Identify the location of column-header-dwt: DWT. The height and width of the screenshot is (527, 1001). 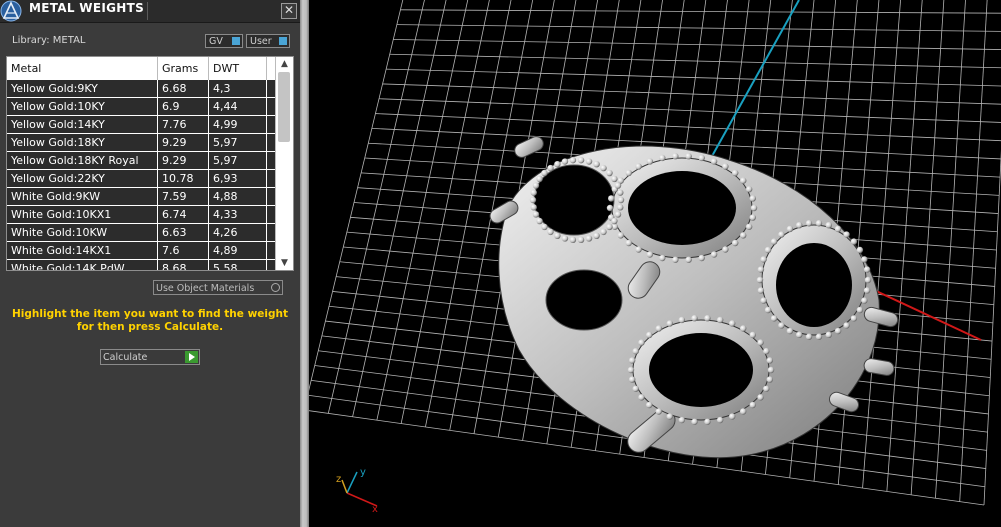
(238, 68).